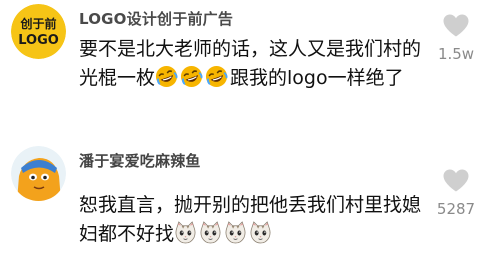  Describe the element at coordinates (140, 160) in the screenshot. I see `username: 潘于宴爱吃麻辣鱼` at that location.